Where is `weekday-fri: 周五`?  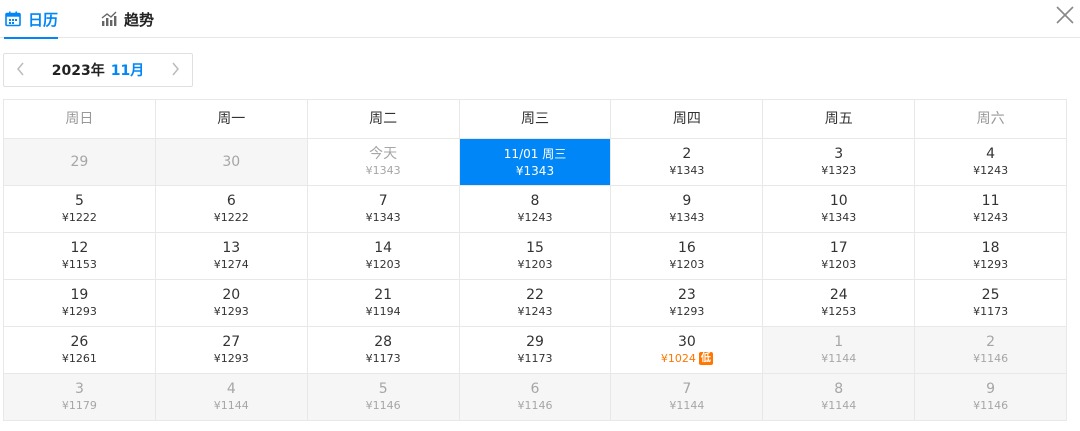 weekday-fri: 周五 is located at coordinates (839, 119).